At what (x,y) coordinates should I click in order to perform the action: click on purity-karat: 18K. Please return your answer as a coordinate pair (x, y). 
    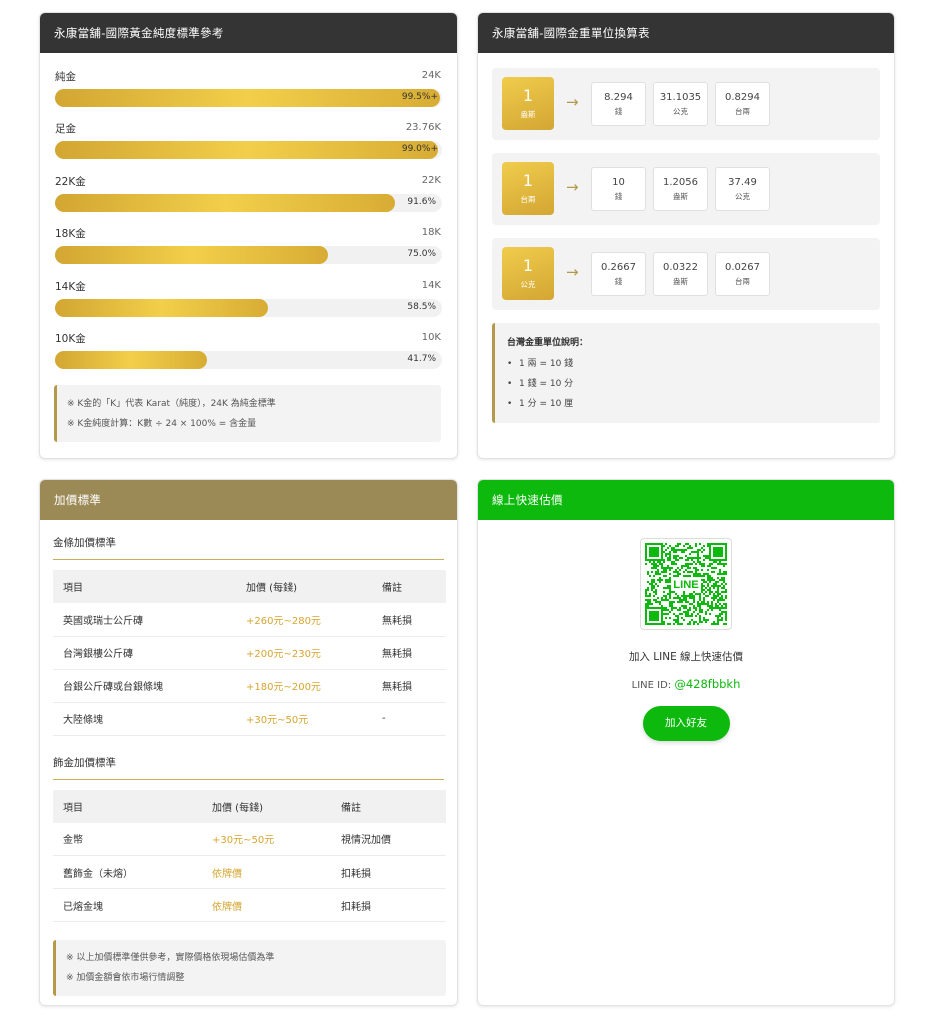
    Looking at the image, I should click on (431, 233).